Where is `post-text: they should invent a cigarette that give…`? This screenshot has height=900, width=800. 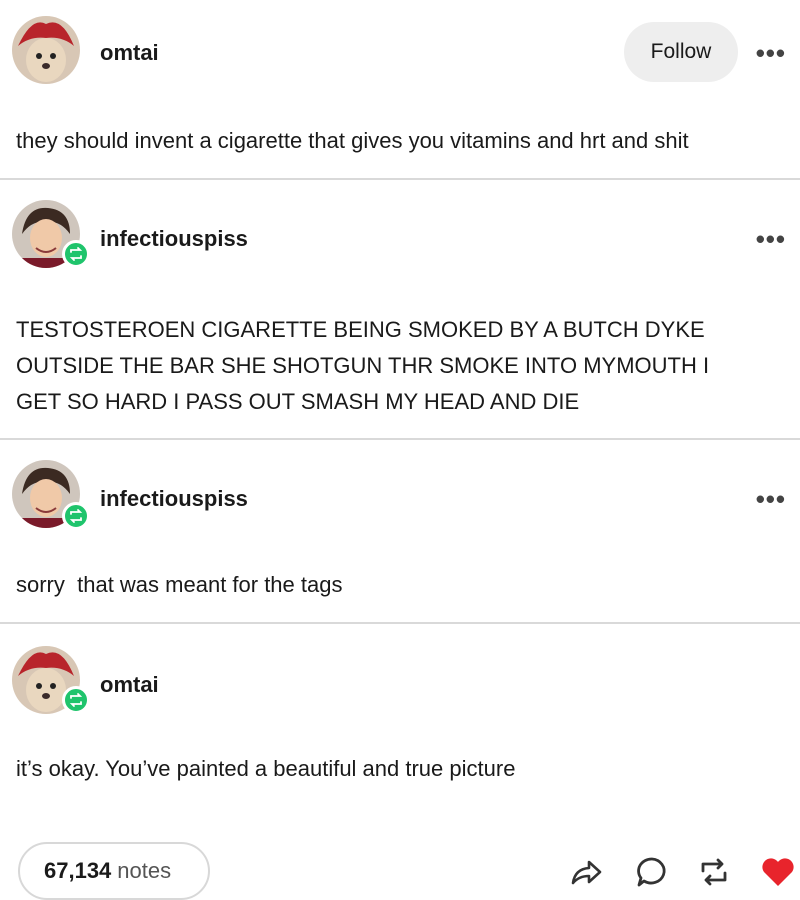
post-text: they should invent a cigarette that give… is located at coordinates (352, 140).